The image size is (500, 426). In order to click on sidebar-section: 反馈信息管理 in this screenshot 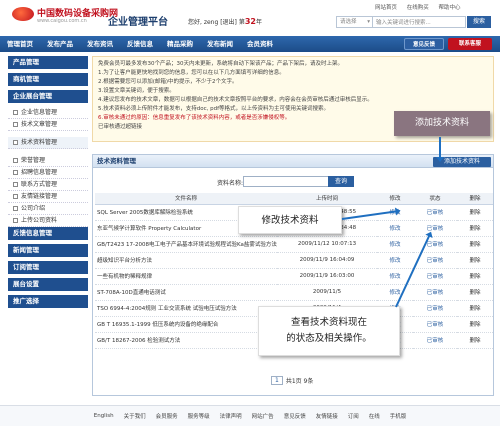, I will do `click(48, 233)`.